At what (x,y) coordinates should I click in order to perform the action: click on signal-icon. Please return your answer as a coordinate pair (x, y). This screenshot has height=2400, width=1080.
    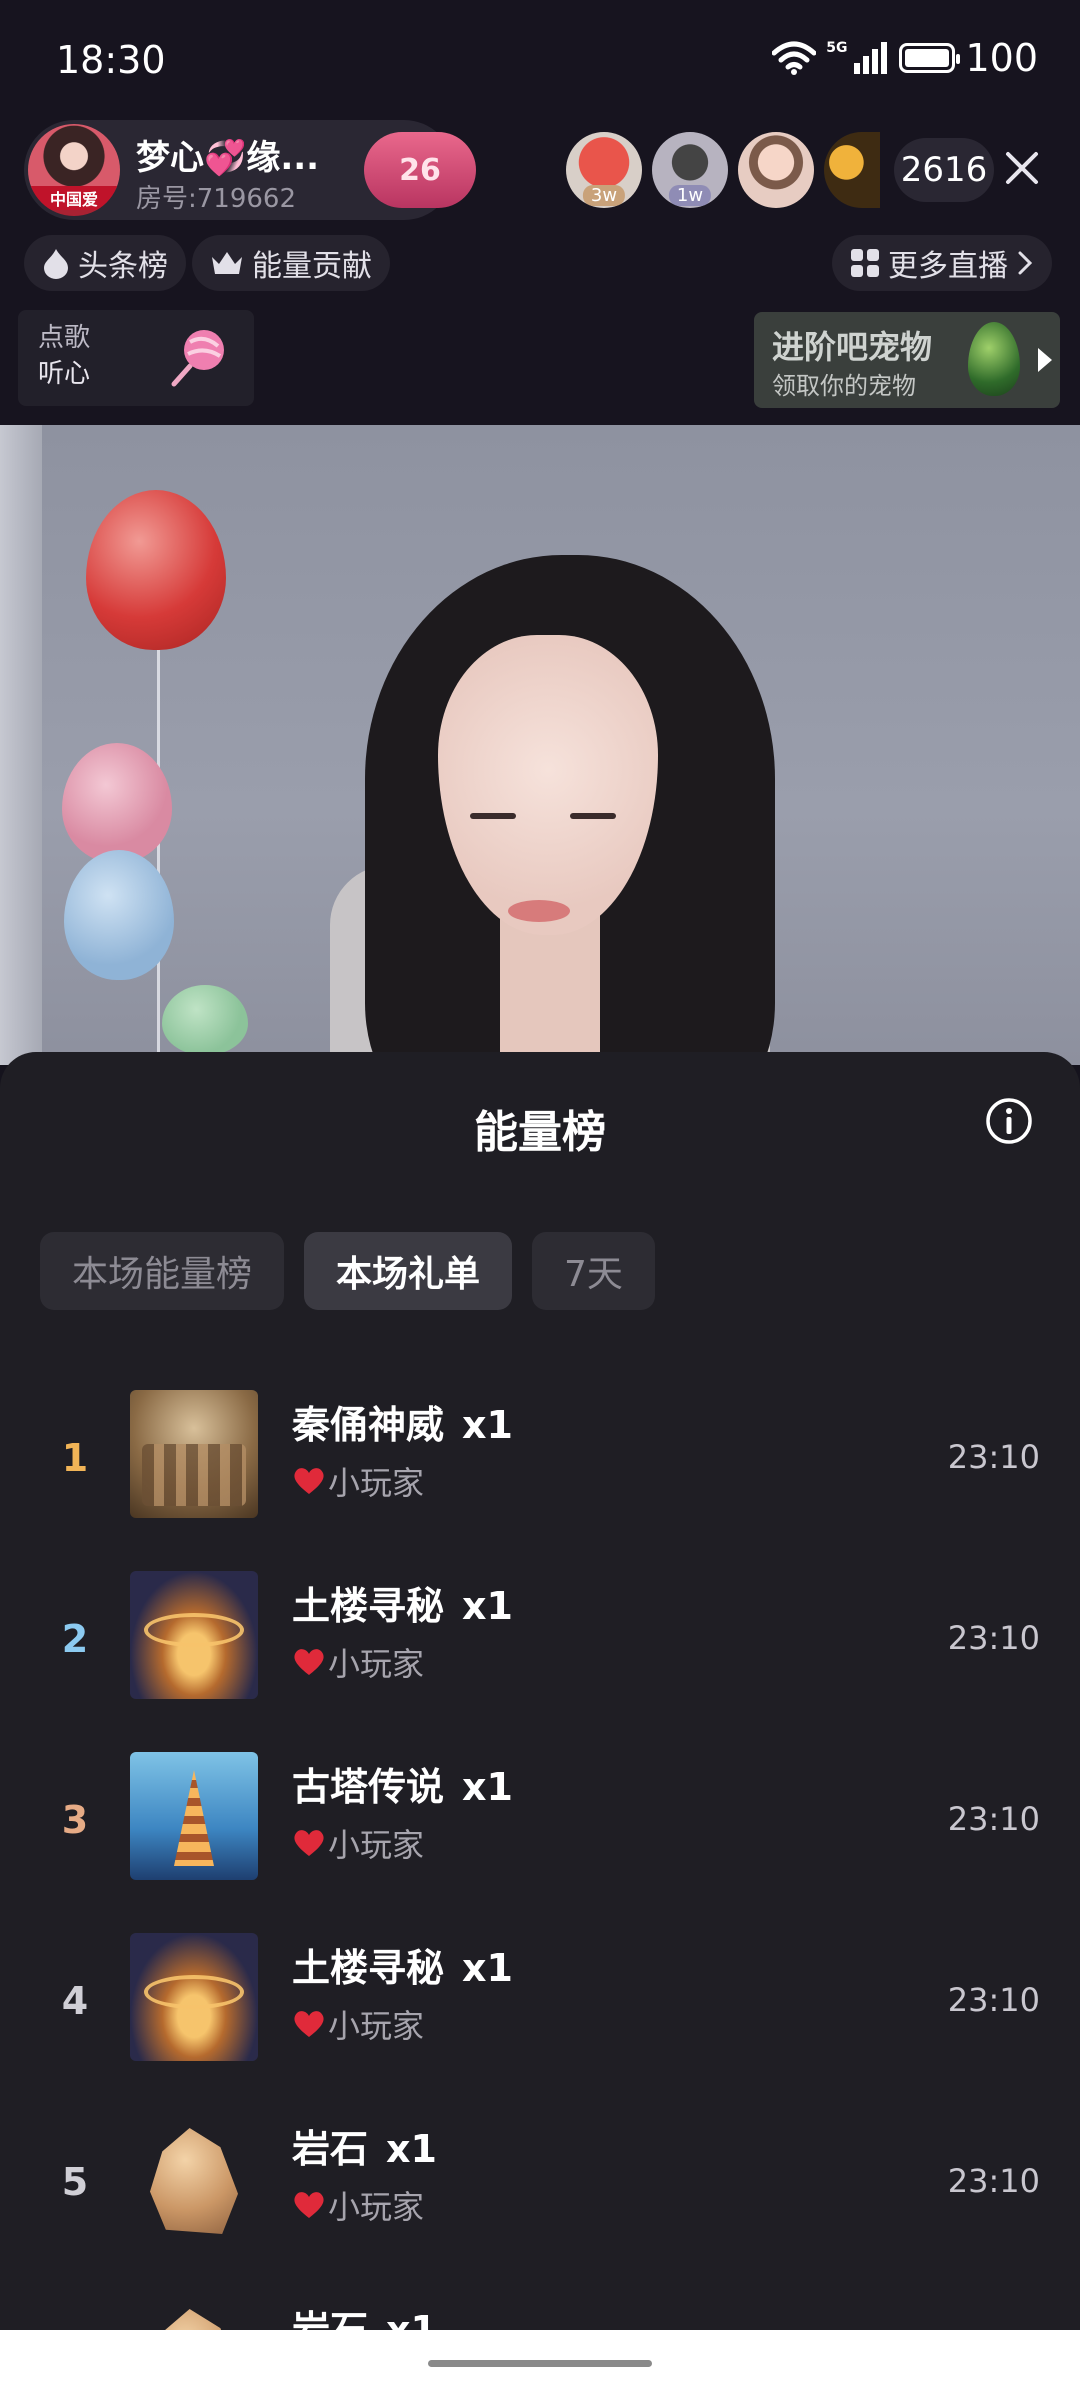
    Looking at the image, I should click on (871, 58).